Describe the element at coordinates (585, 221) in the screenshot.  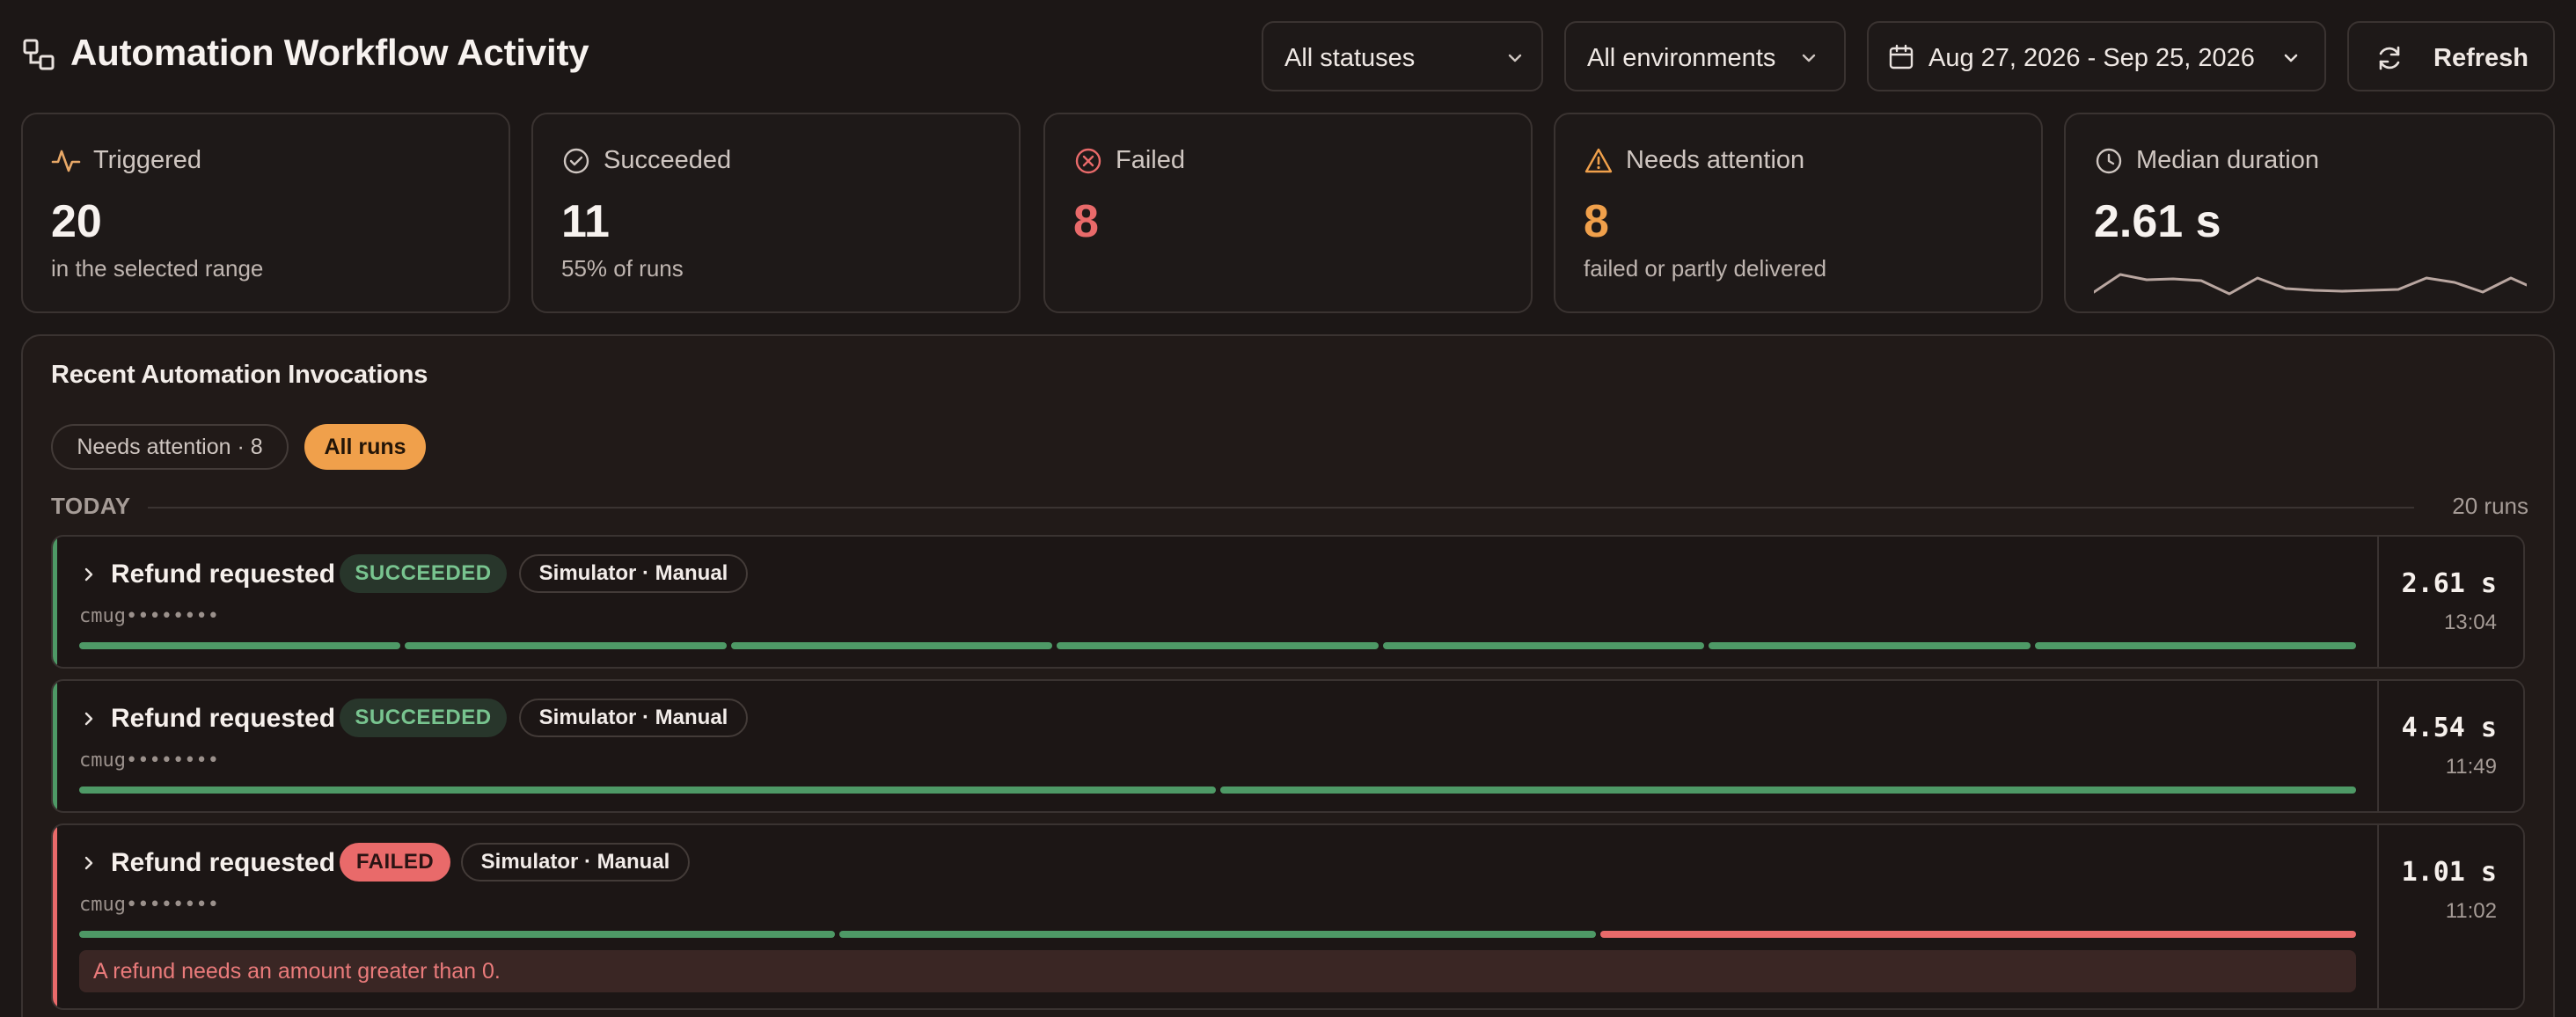
I see `stat-value: 11` at that location.